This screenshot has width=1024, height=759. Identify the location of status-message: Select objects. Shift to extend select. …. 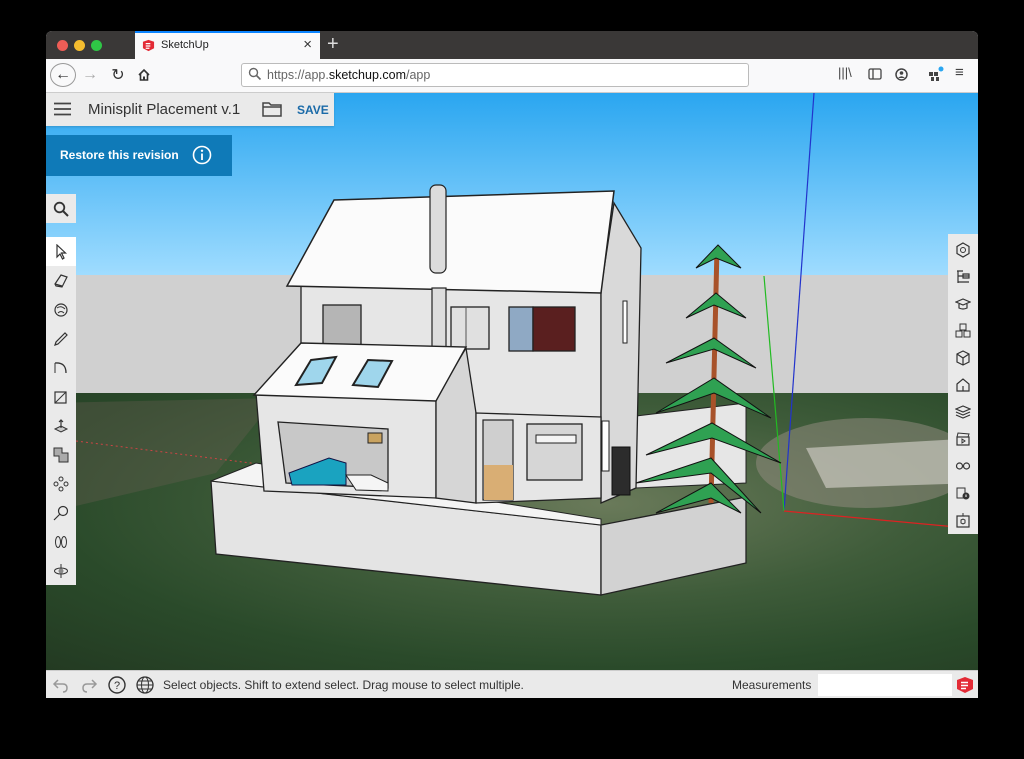
(343, 685).